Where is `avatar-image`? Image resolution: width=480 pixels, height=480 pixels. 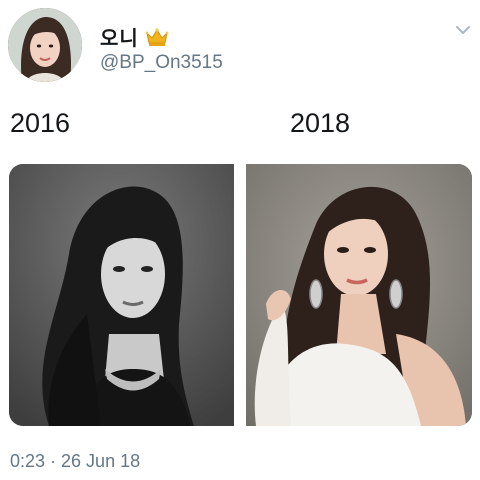 avatar-image is located at coordinates (45, 45).